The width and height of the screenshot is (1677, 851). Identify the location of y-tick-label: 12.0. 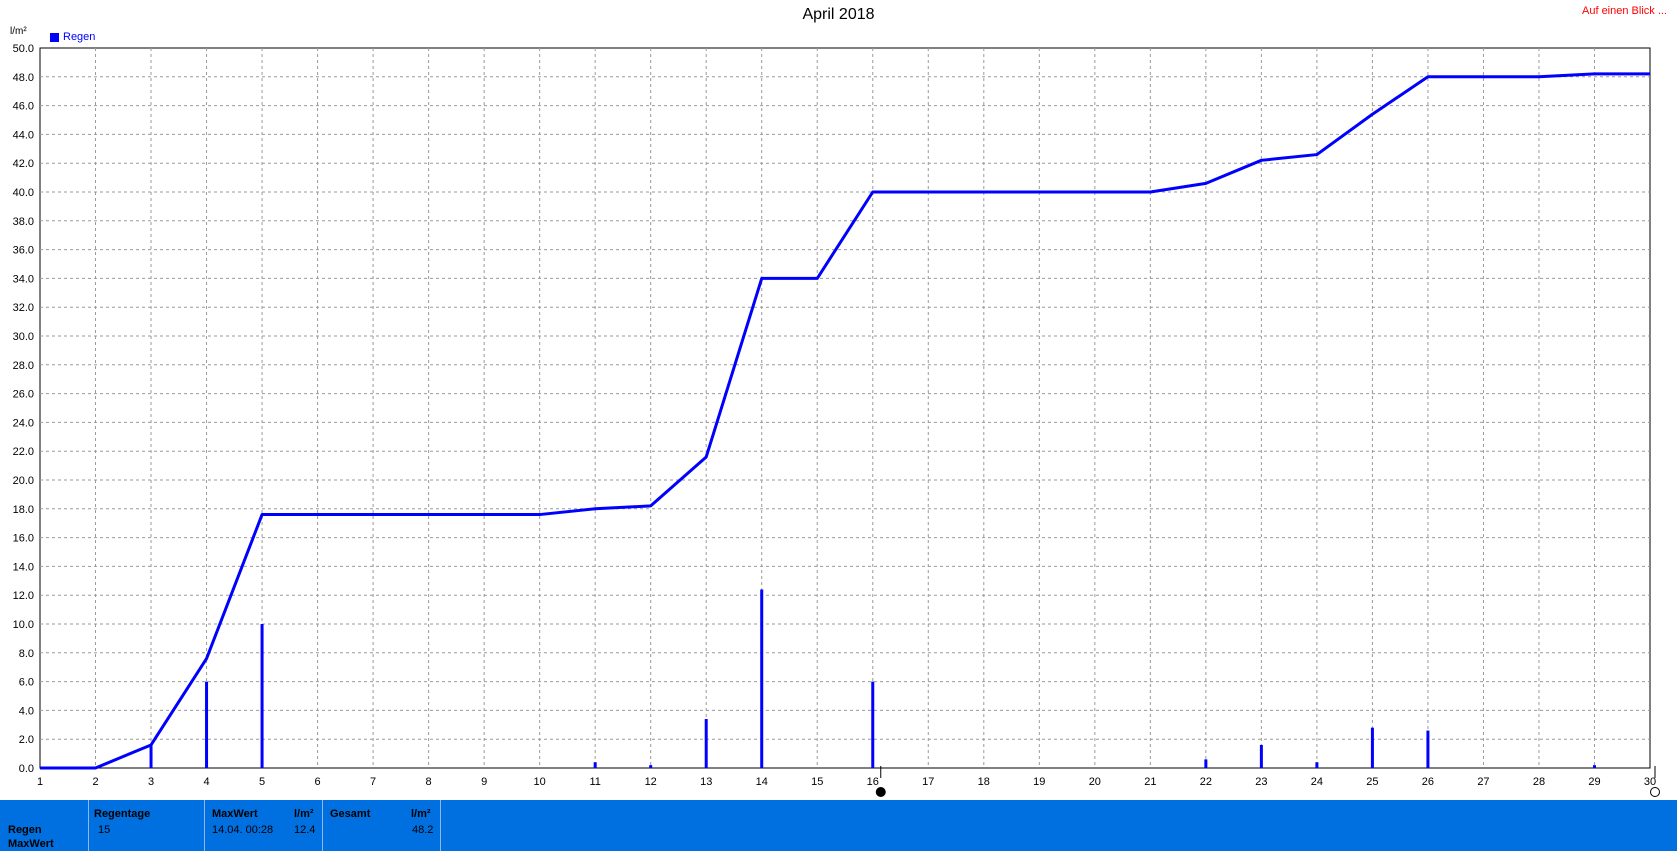
(23, 596).